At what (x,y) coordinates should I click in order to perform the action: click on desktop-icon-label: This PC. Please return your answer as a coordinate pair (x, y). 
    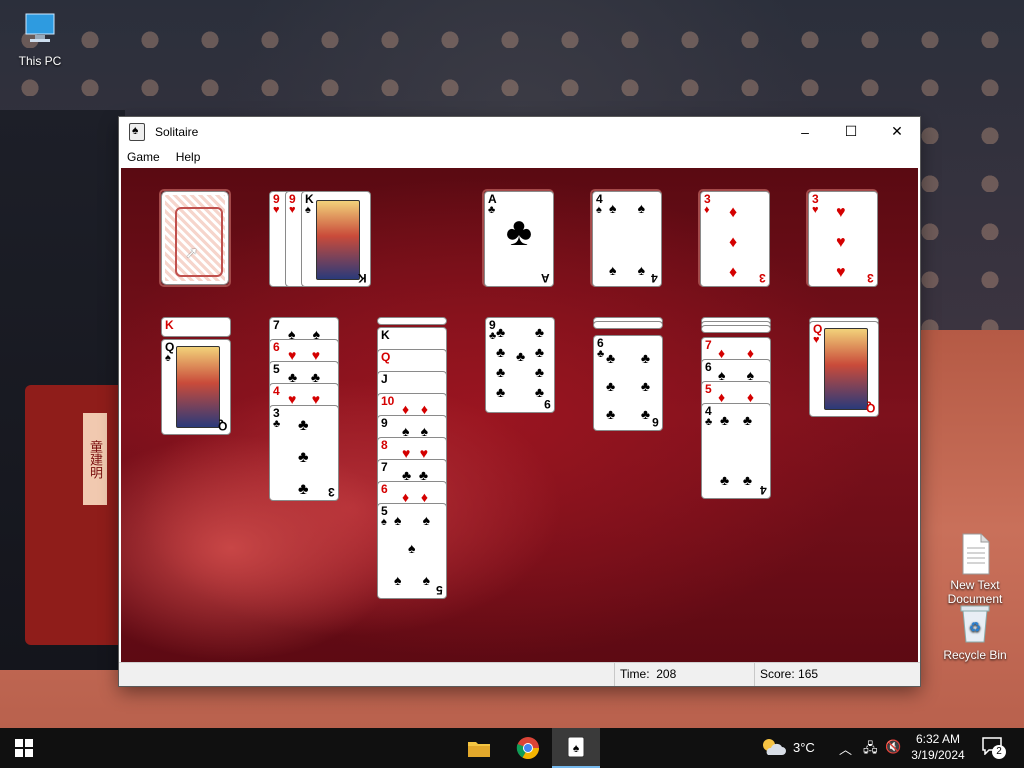
    Looking at the image, I should click on (40, 61).